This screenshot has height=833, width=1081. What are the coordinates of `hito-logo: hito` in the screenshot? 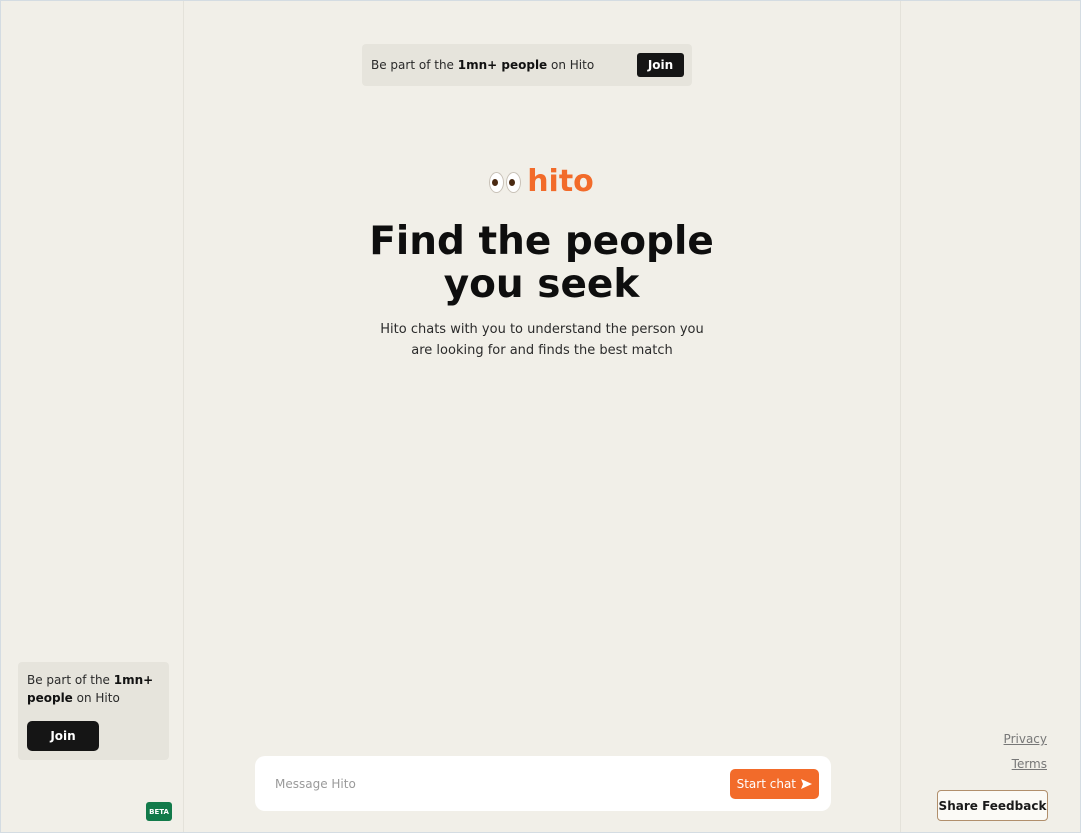 It's located at (540, 181).